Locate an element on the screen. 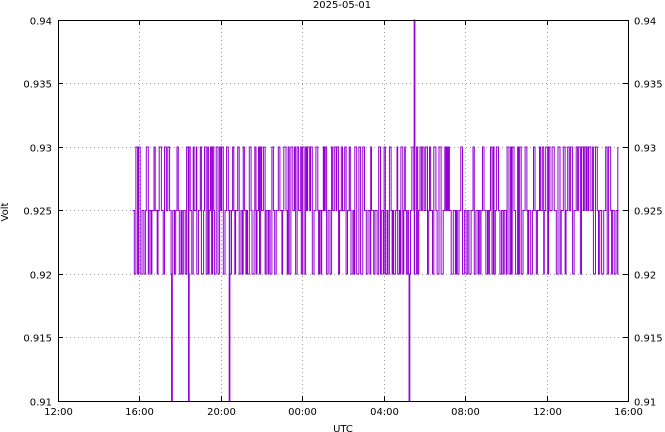  x-tick-label: 08:00 is located at coordinates (465, 412).